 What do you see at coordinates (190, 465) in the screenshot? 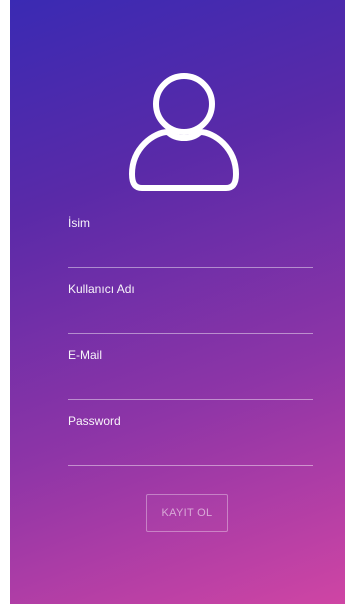
I see `password-underline` at bounding box center [190, 465].